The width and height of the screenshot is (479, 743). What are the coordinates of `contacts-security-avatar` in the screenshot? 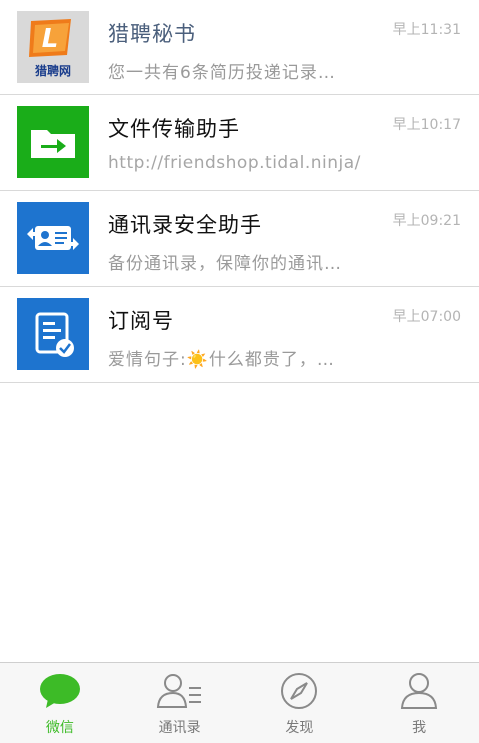 It's located at (53, 238).